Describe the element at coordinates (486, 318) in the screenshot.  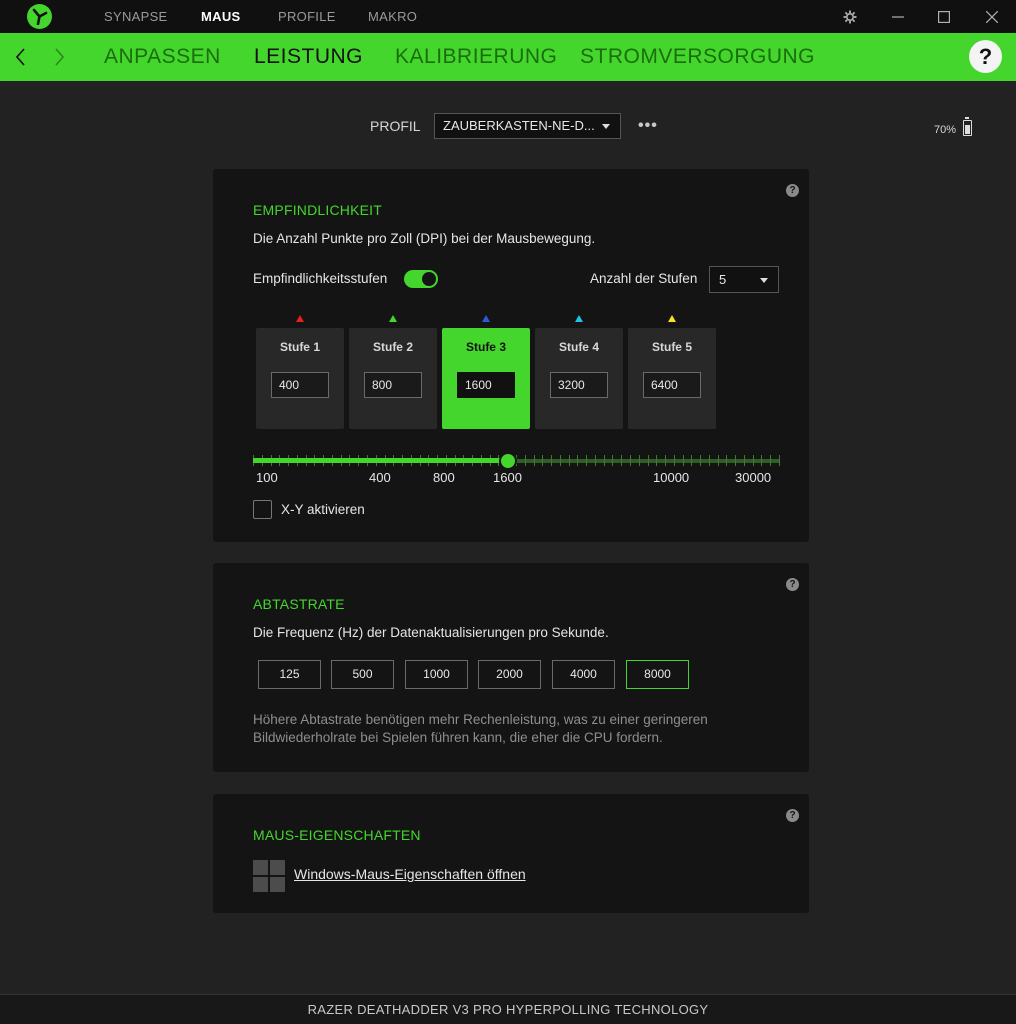
I see `stage-indicator-blue-icon` at that location.